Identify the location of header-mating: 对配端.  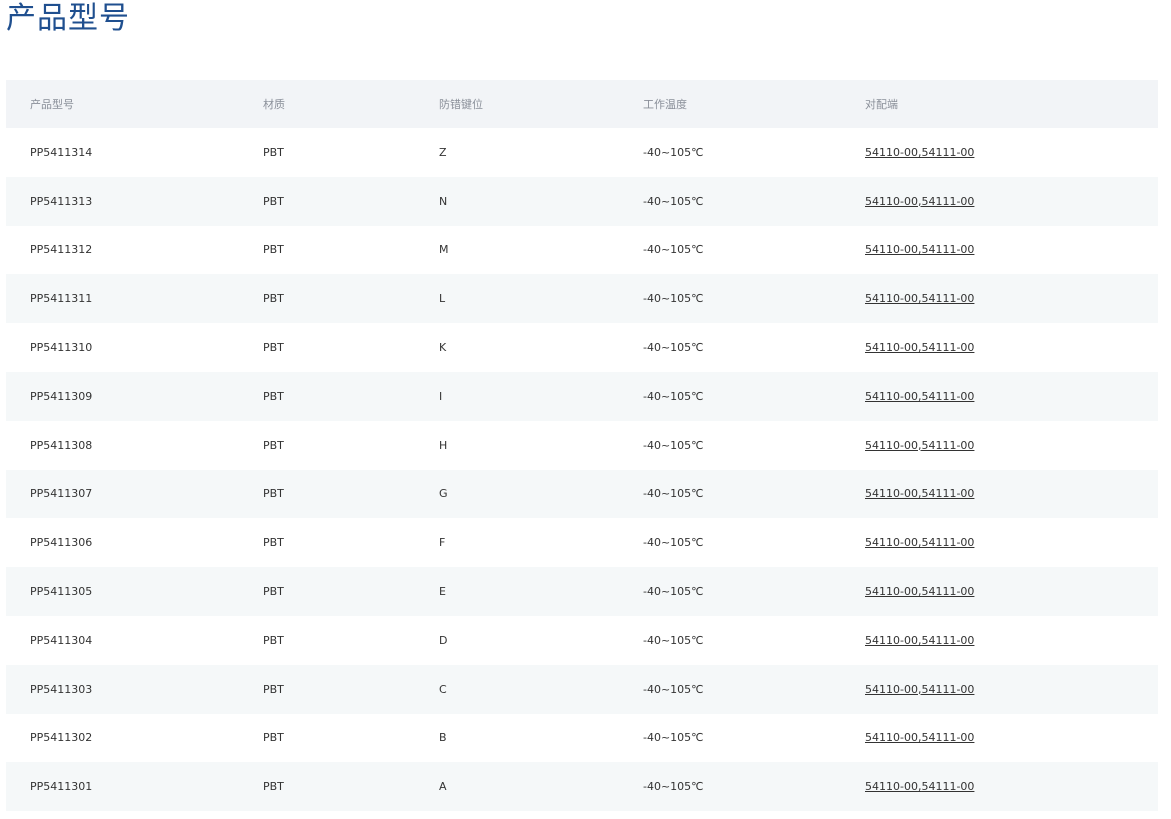
(881, 104).